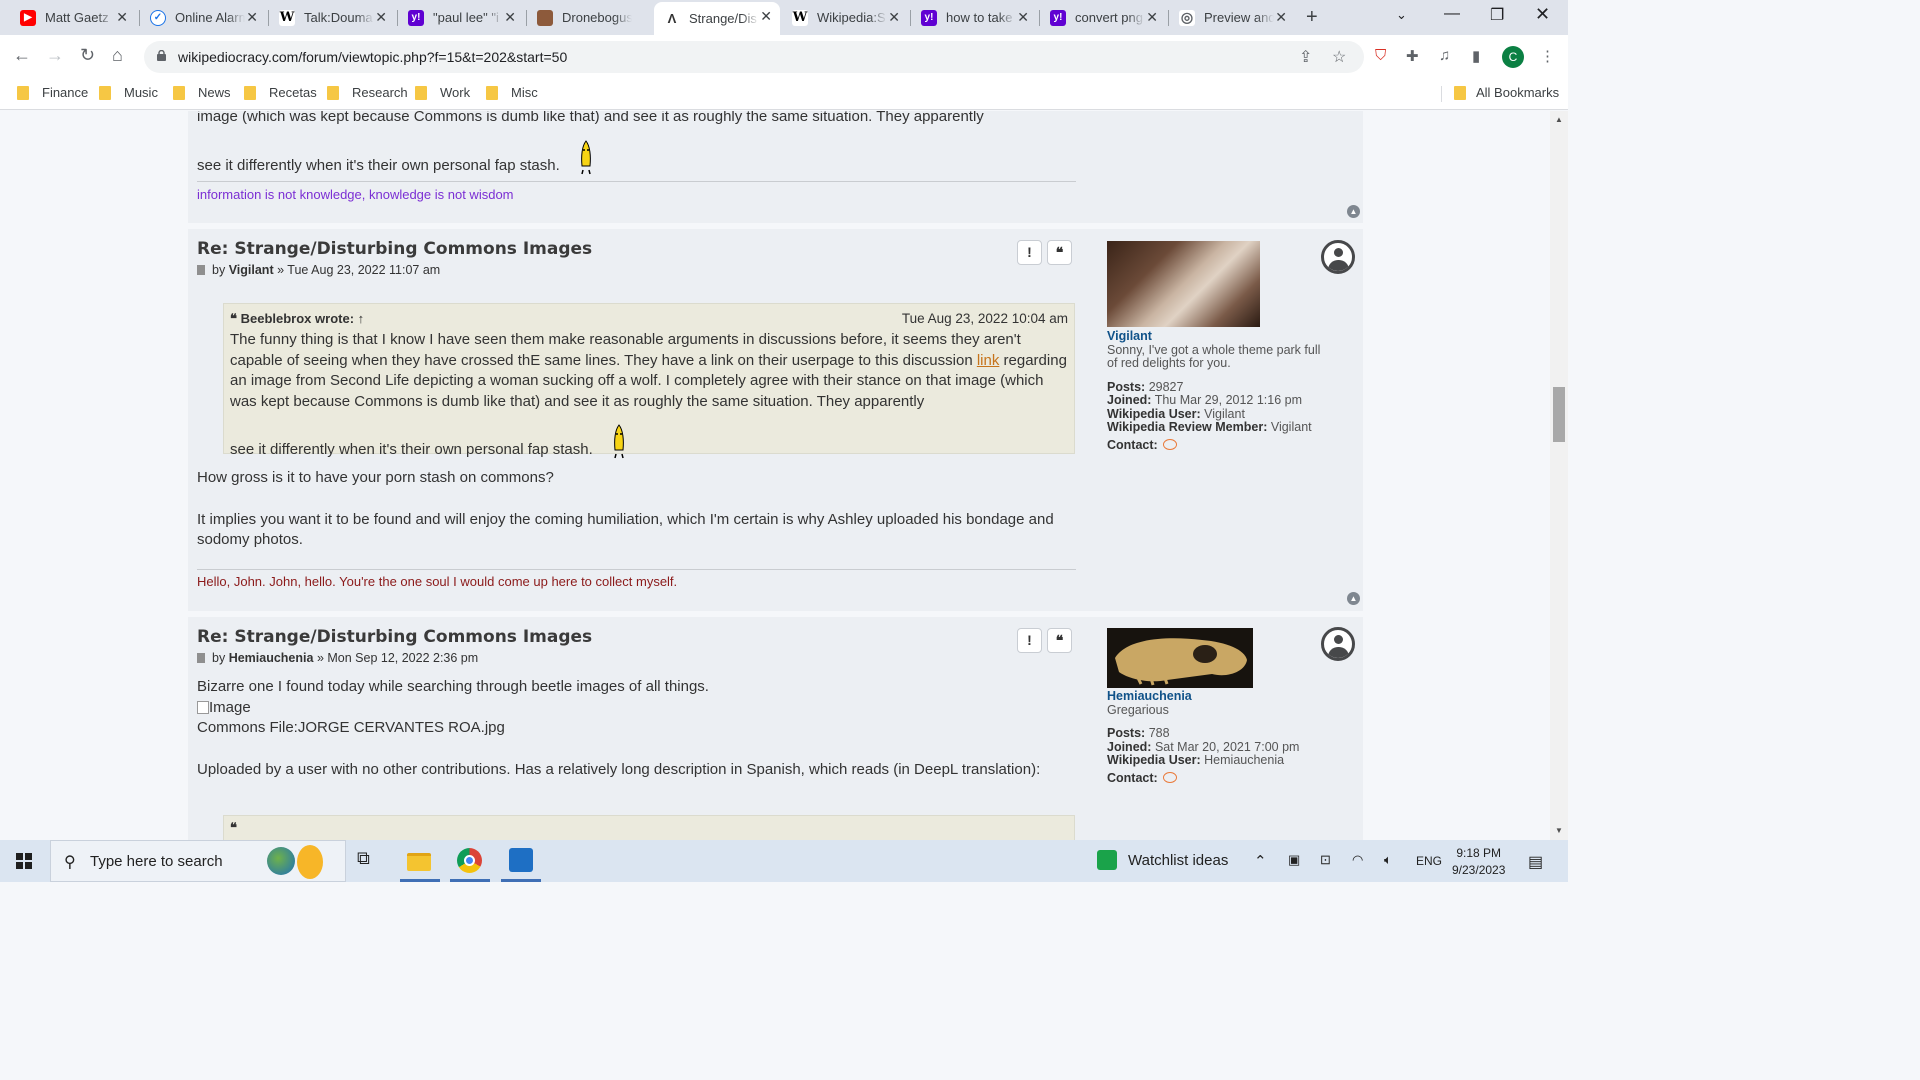 This screenshot has height=1080, width=1920. I want to click on tab-2: W Talk:Douma ✕, so click(332, 17).